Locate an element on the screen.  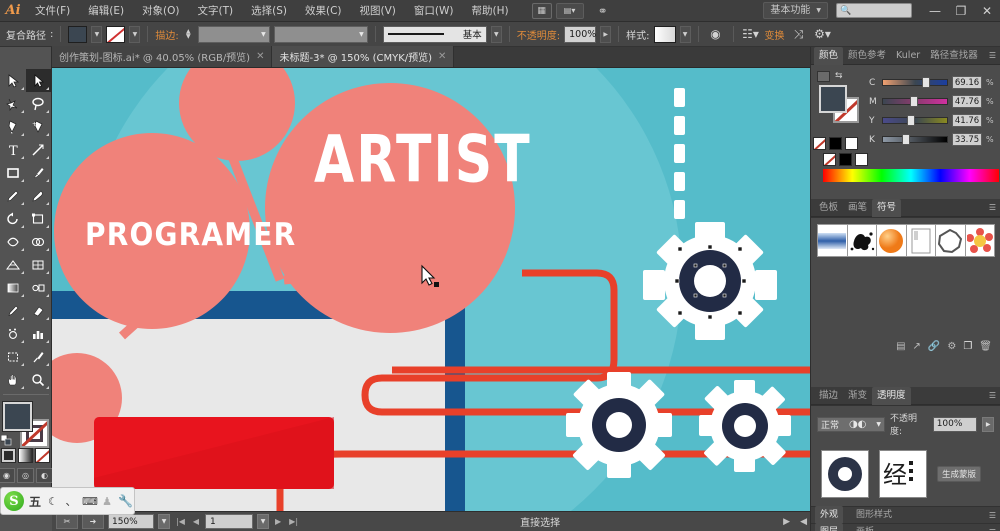
comma-icon: 、 is located at coordinates (71, 501).